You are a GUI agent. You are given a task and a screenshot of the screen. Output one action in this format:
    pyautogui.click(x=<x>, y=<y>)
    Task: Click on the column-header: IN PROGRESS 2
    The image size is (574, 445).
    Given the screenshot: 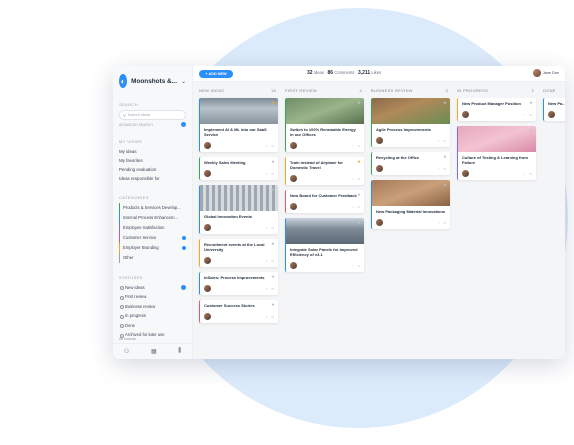 What is the action you would take?
    pyautogui.click(x=496, y=90)
    